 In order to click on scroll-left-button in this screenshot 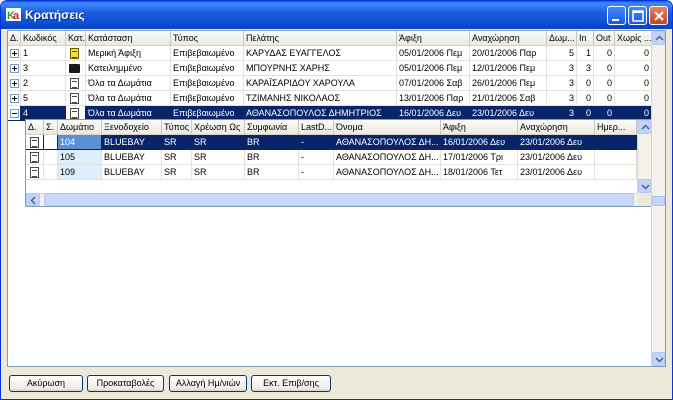, I will do `click(33, 199)`.